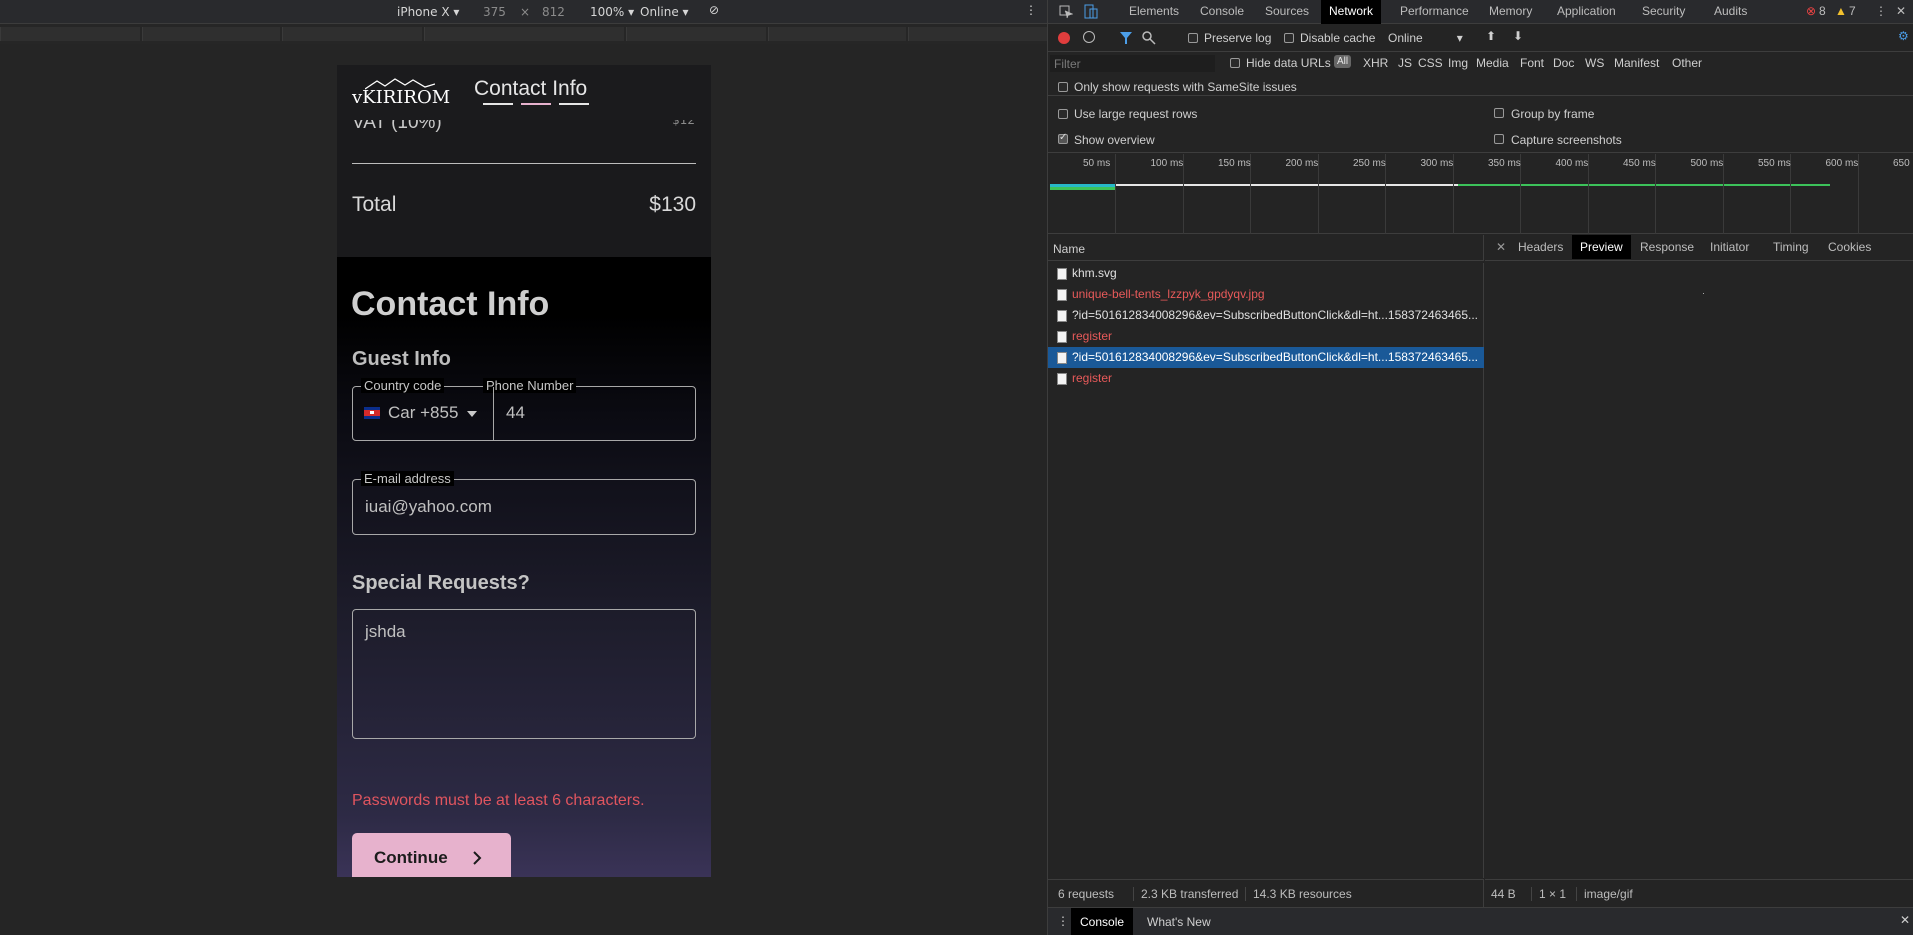 The height and width of the screenshot is (935, 1913). I want to click on chevron-down-icon, so click(472, 414).